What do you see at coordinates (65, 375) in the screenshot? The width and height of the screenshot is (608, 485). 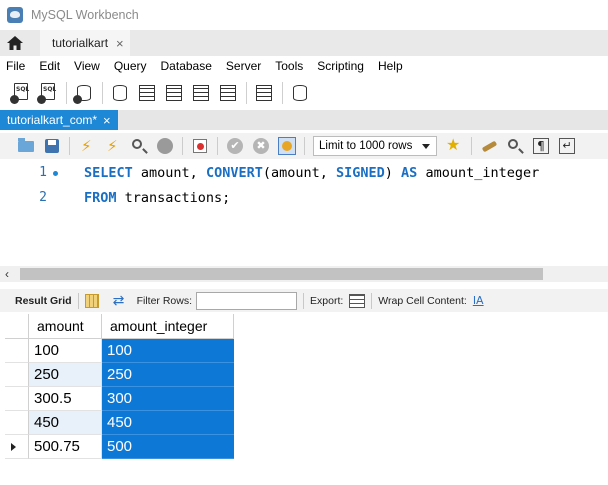 I see `cell-amount: 250` at bounding box center [65, 375].